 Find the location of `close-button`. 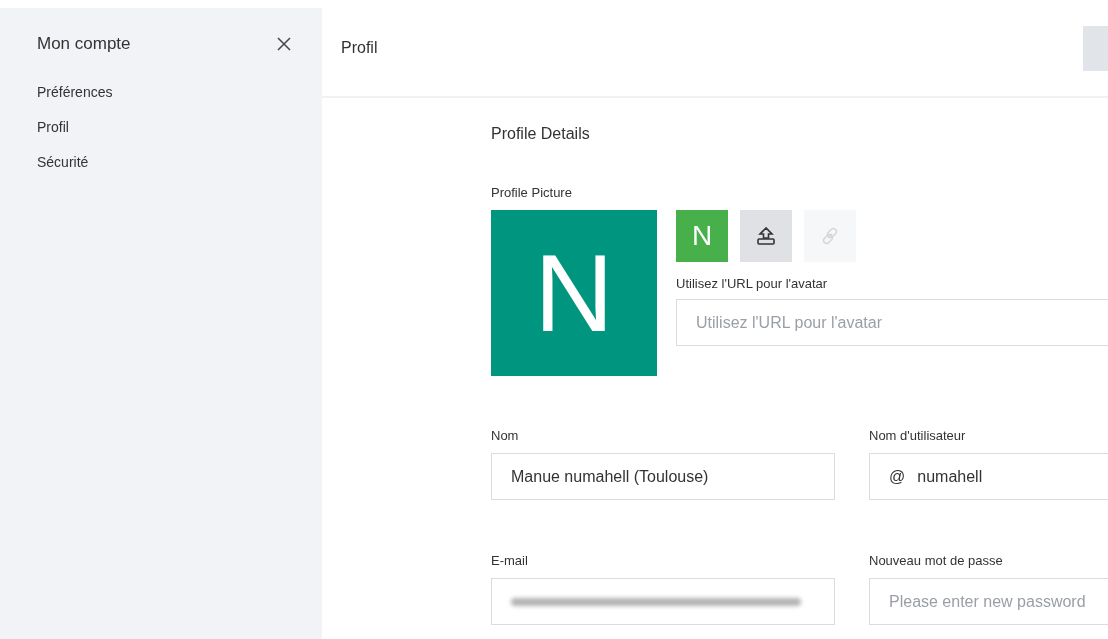

close-button is located at coordinates (284, 44).